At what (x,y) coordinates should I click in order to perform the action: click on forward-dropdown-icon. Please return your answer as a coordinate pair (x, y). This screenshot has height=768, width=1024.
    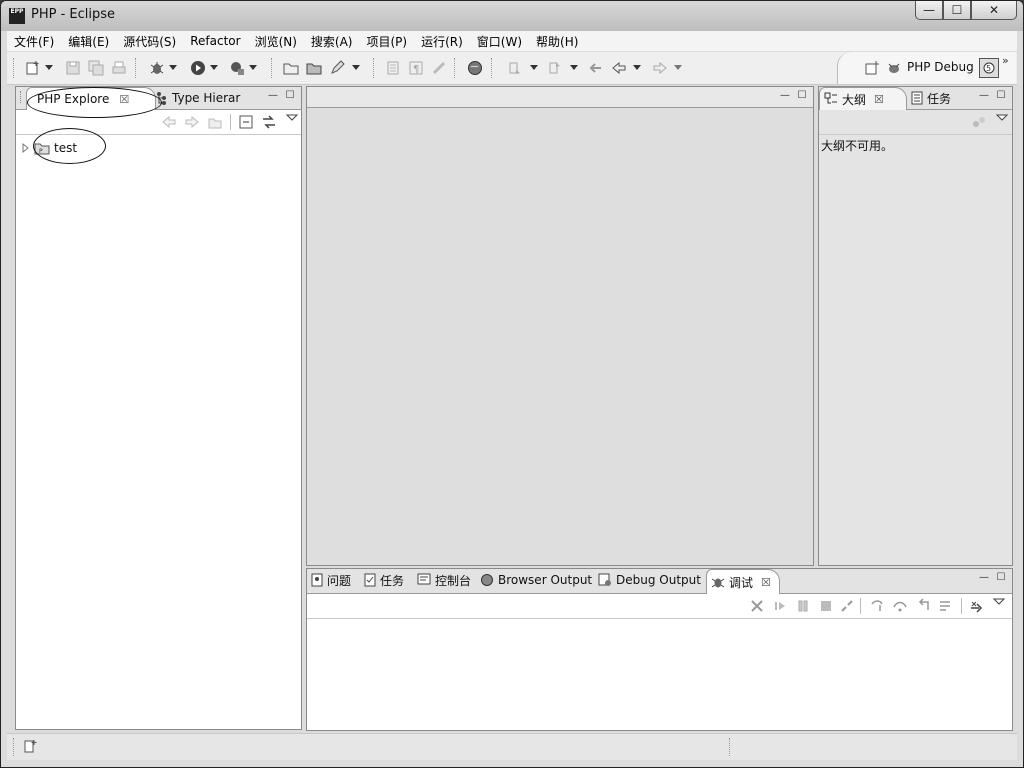
    Looking at the image, I should click on (678, 68).